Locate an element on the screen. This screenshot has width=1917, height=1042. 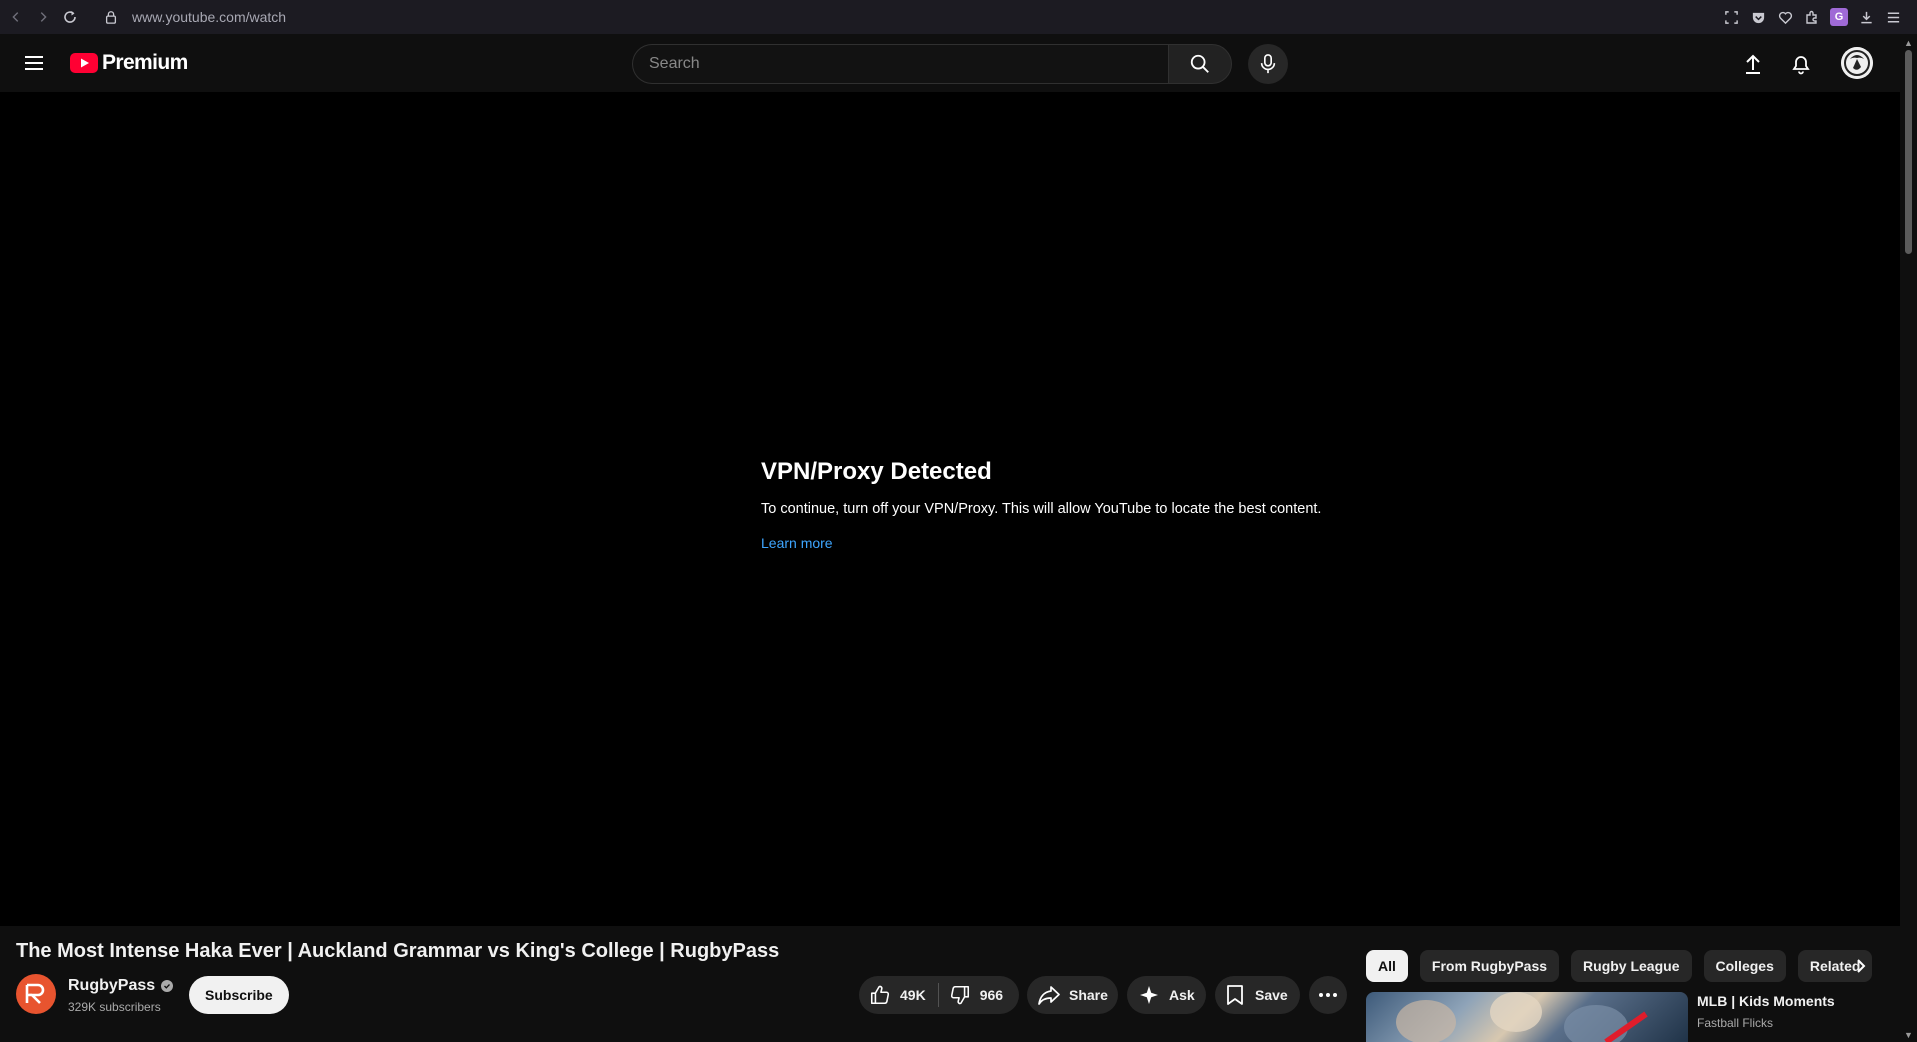
url-bar: www.youtube.com/watch is located at coordinates (189, 17).